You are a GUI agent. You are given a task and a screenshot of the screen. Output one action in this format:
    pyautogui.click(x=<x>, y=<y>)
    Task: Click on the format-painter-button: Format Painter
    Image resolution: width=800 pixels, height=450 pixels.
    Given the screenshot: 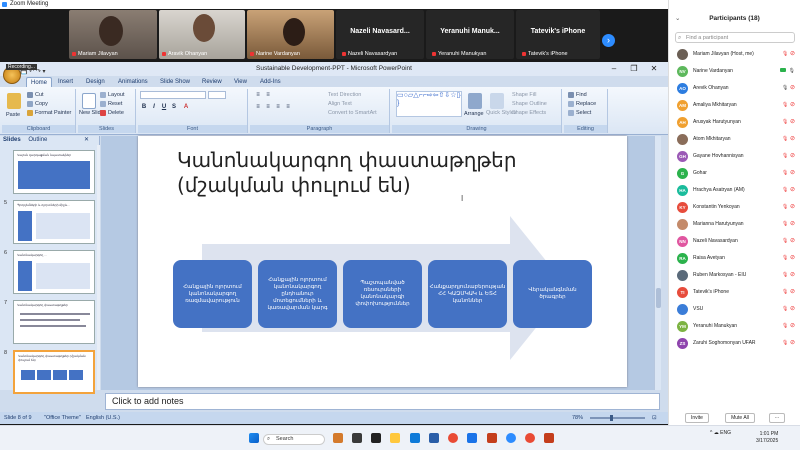 What is the action you would take?
    pyautogui.click(x=49, y=113)
    